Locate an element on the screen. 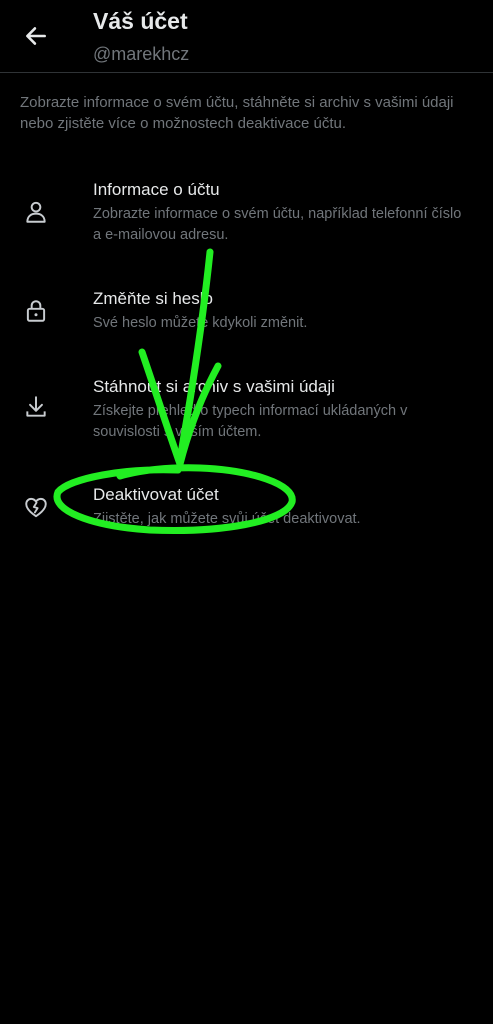  menu-item-title: Informace o účtu is located at coordinates (156, 189).